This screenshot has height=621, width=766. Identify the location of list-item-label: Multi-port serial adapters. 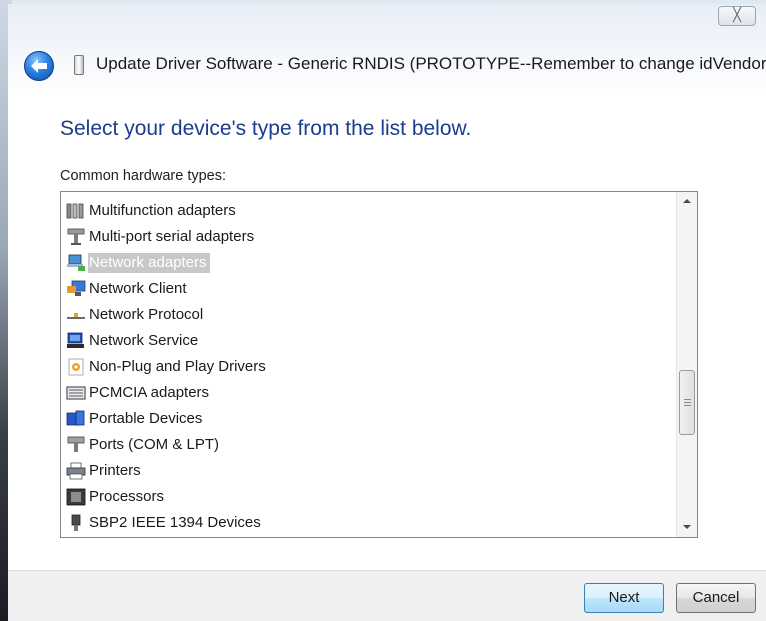
(172, 236).